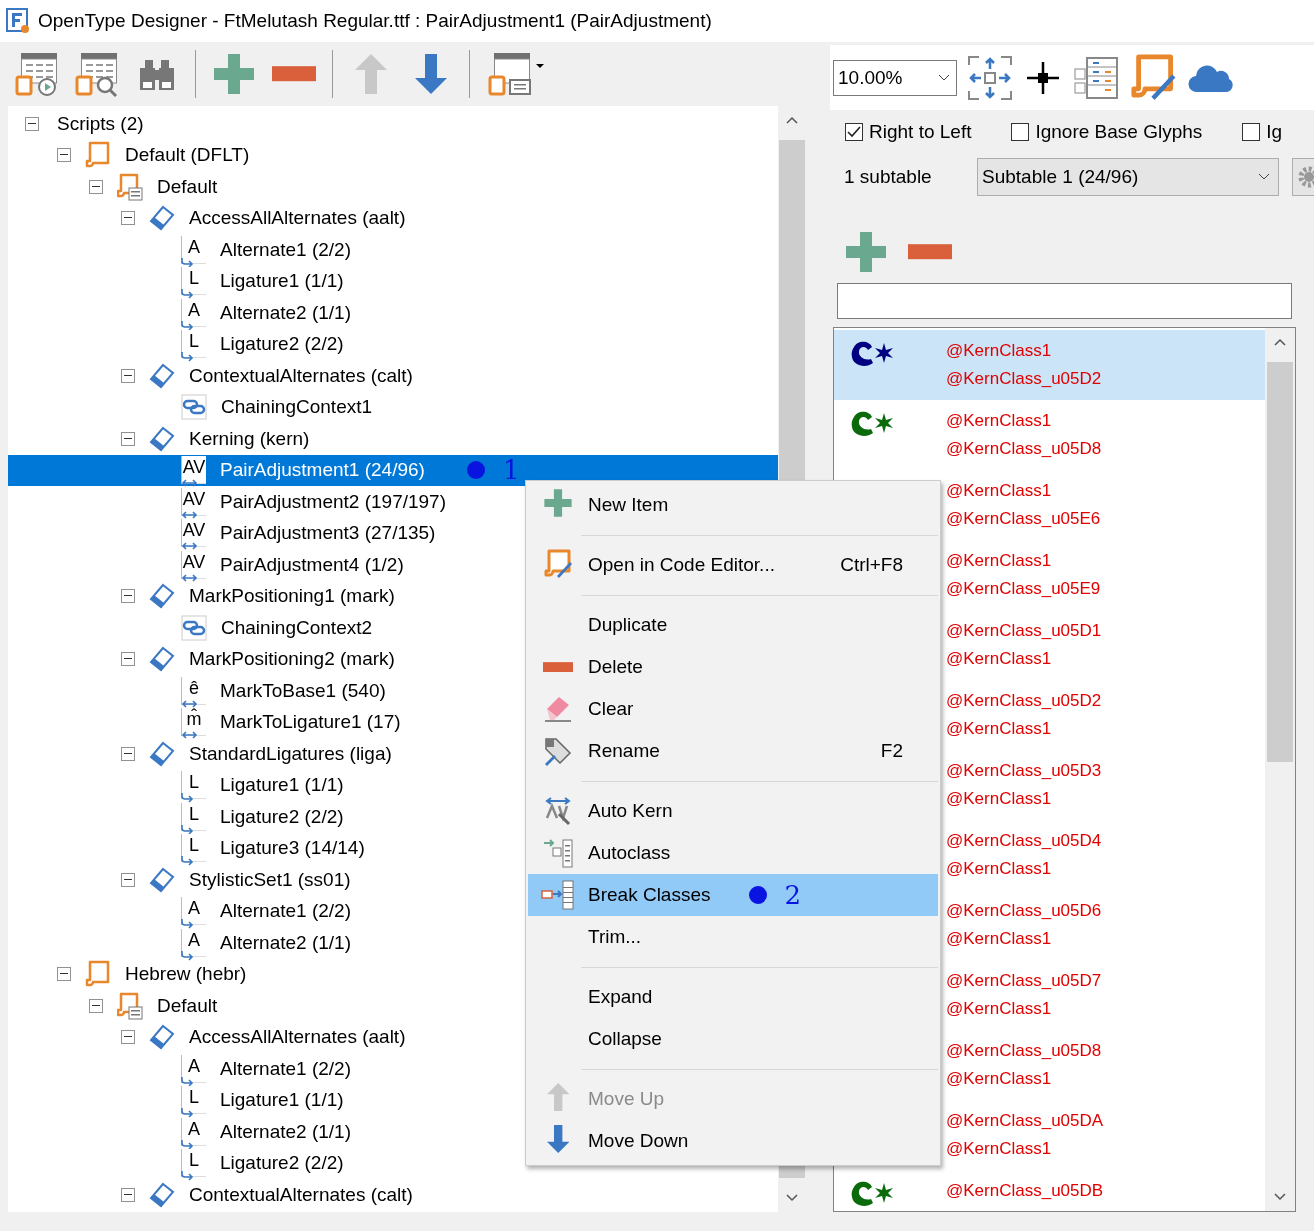 The width and height of the screenshot is (1314, 1231). I want to click on table-icon, so click(1096, 77).